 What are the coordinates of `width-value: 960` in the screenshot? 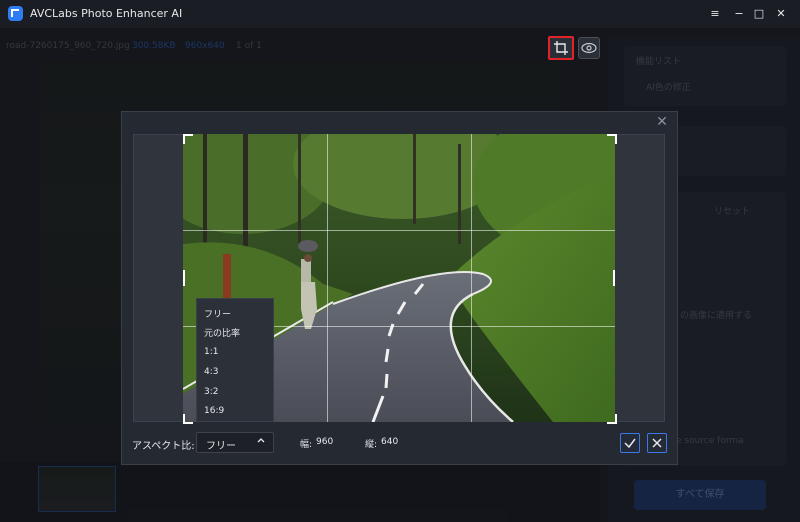 It's located at (325, 442).